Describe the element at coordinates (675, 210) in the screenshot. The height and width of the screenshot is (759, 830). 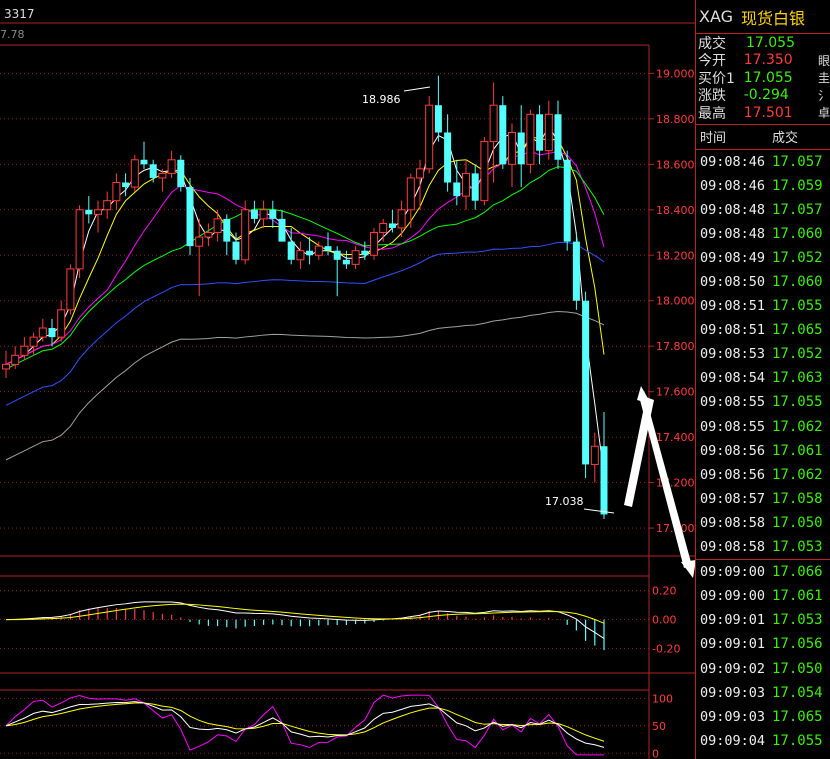
I see `y-tick-label: 18.400` at that location.